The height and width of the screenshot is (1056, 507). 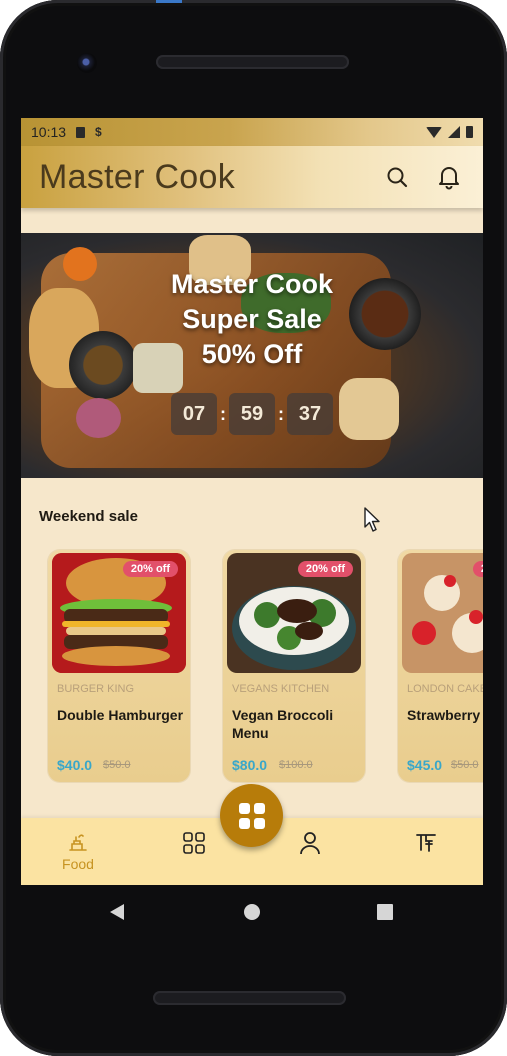 I want to click on food-onion, so click(x=98, y=418).